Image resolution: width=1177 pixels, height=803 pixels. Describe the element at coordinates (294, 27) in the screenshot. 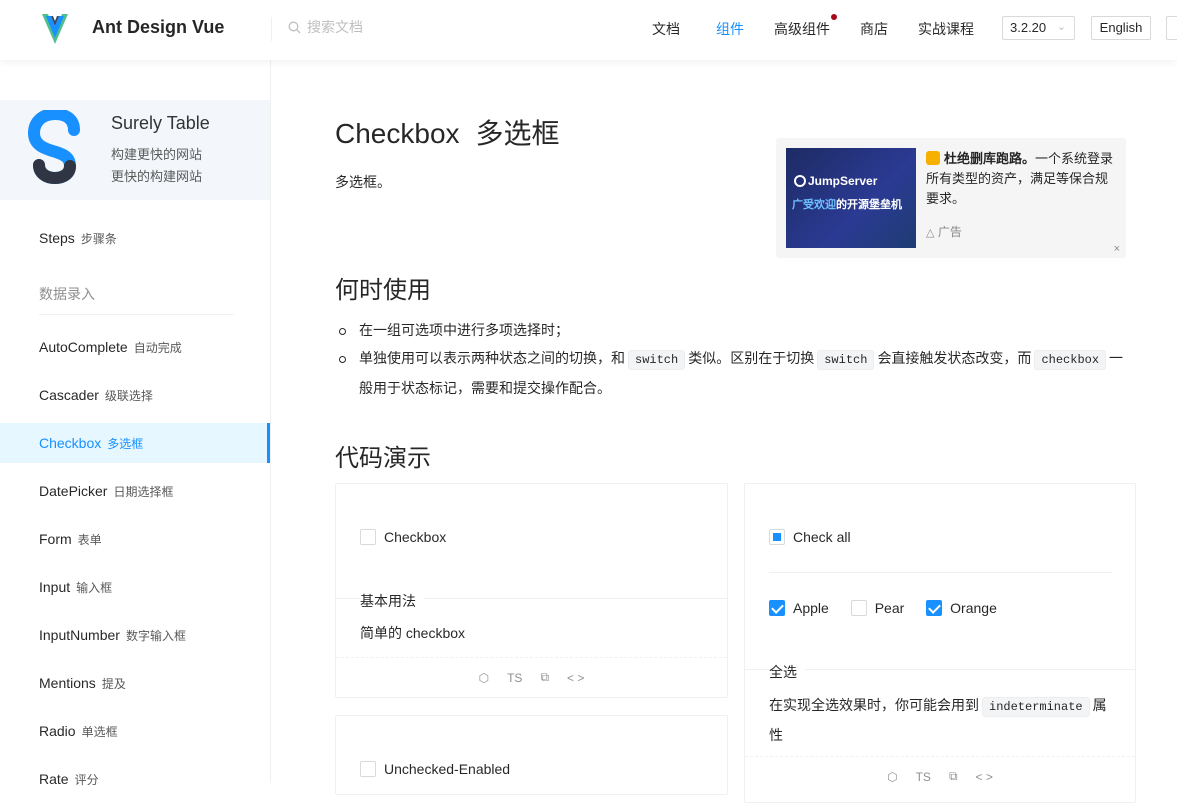

I see `search-icon` at that location.